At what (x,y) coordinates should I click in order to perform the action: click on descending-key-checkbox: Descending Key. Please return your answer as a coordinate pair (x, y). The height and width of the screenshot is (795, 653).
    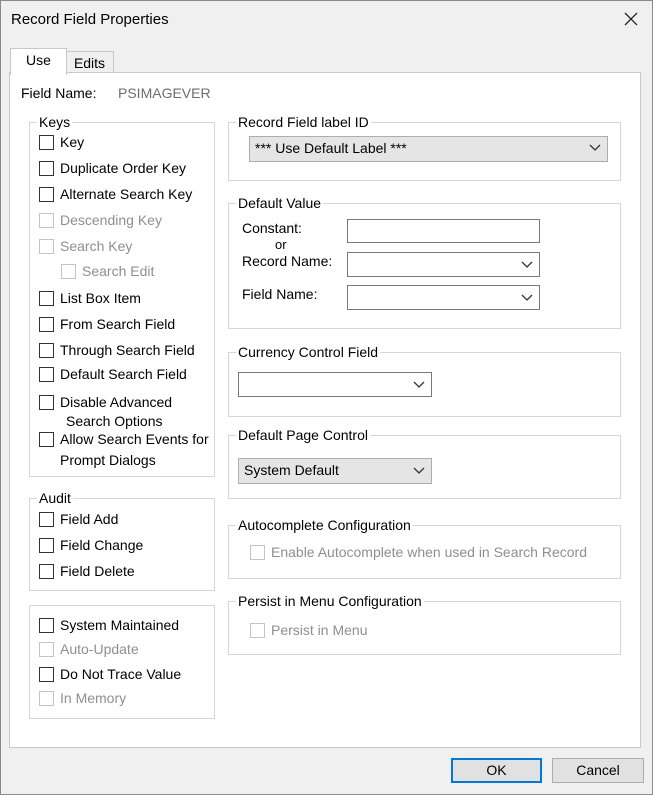
    Looking at the image, I should click on (100, 220).